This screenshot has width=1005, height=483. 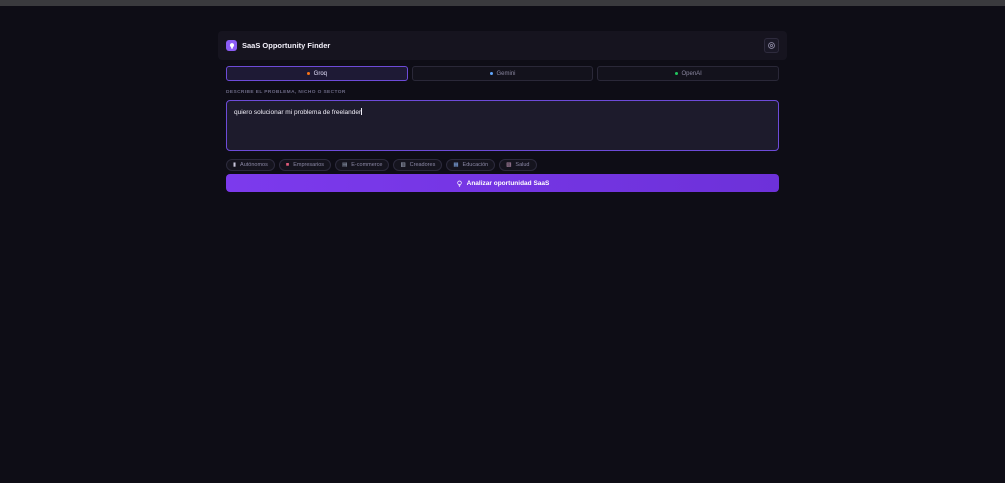 I want to click on cart-icon: ▤, so click(x=345, y=165).